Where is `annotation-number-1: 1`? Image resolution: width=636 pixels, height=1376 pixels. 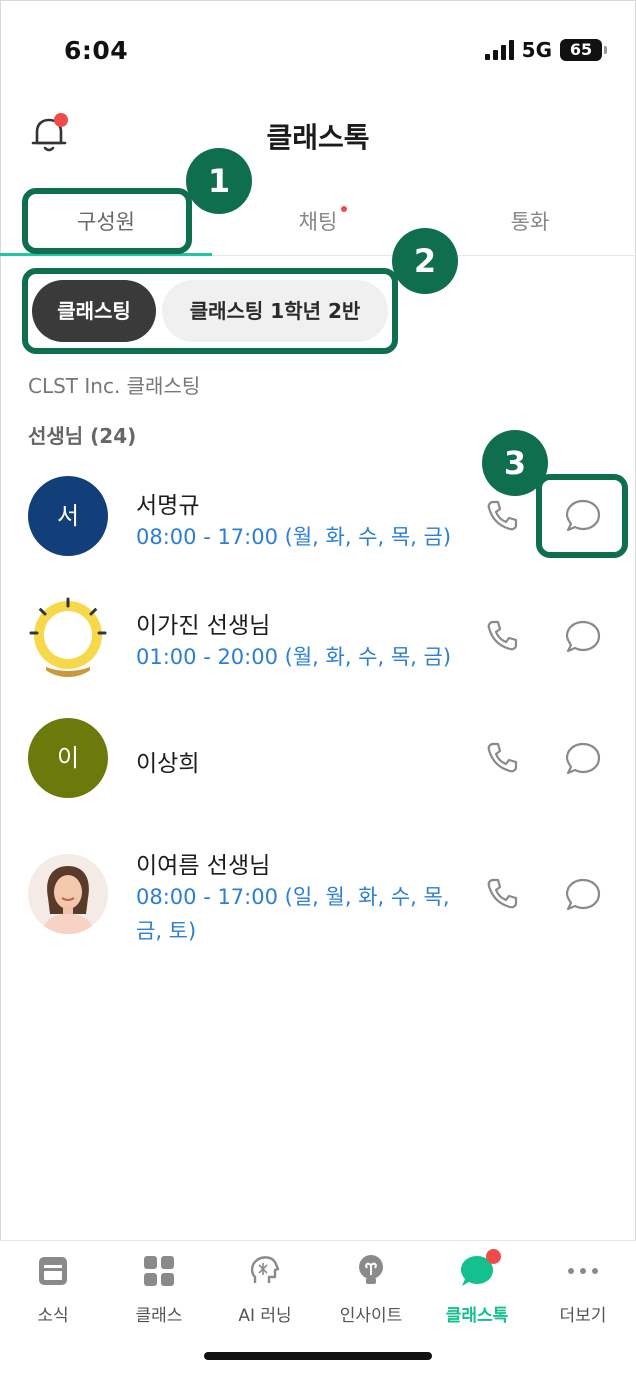
annotation-number-1: 1 is located at coordinates (219, 181).